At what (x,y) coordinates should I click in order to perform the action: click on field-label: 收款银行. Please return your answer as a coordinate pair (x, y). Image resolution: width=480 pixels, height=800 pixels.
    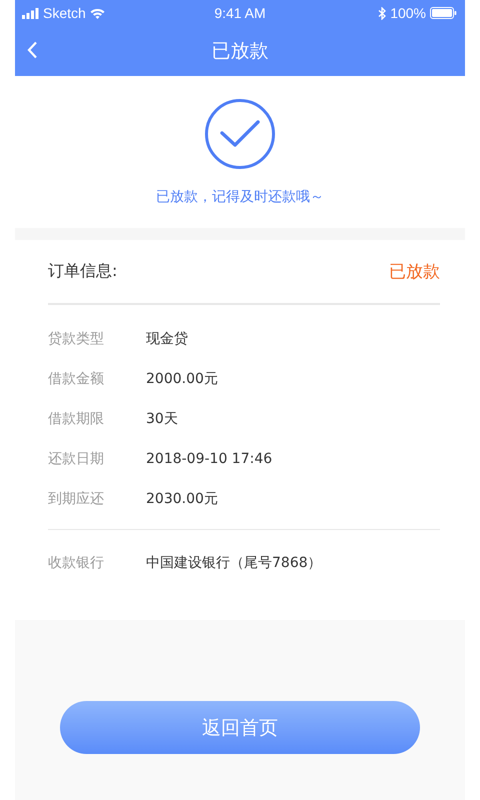
    Looking at the image, I should click on (76, 563).